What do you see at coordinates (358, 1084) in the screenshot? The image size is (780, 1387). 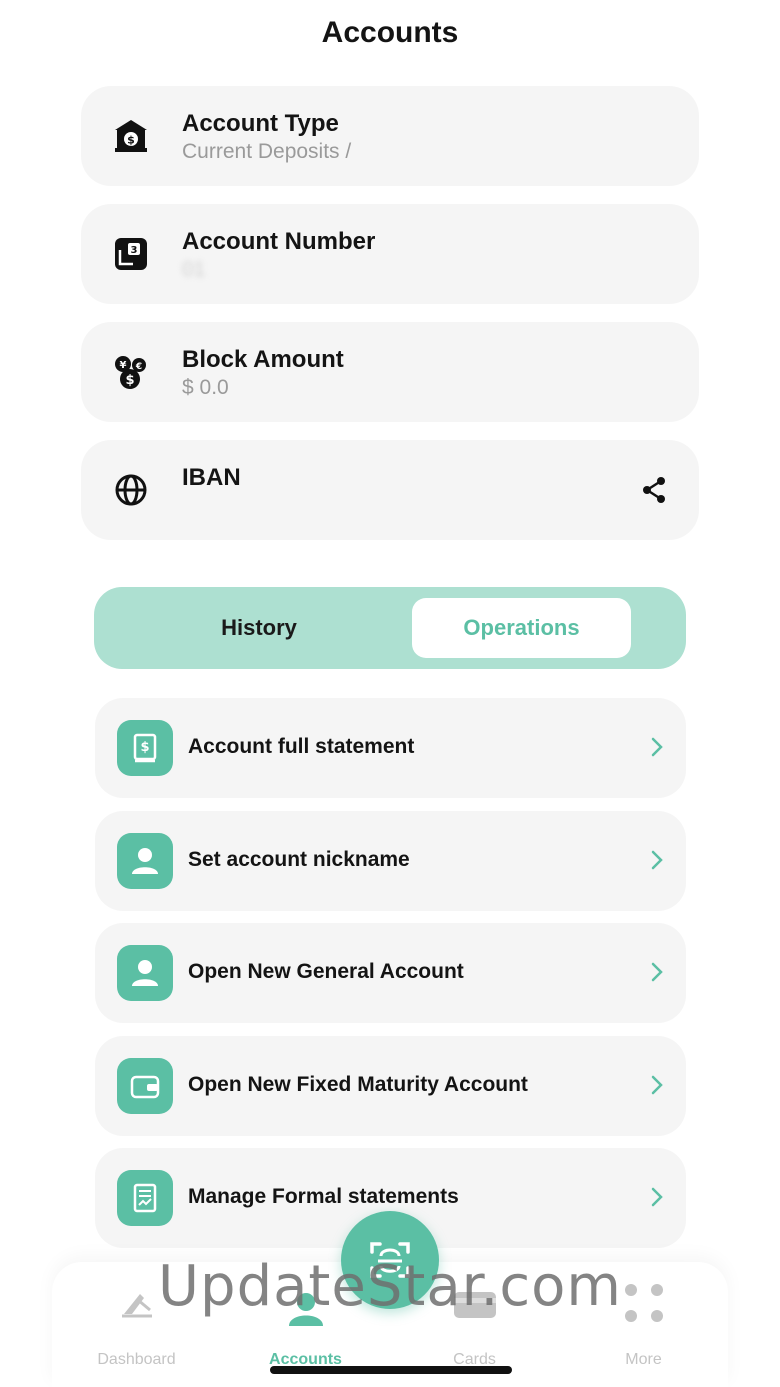 I see `op-label: Open New Fixed Maturity Account` at bounding box center [358, 1084].